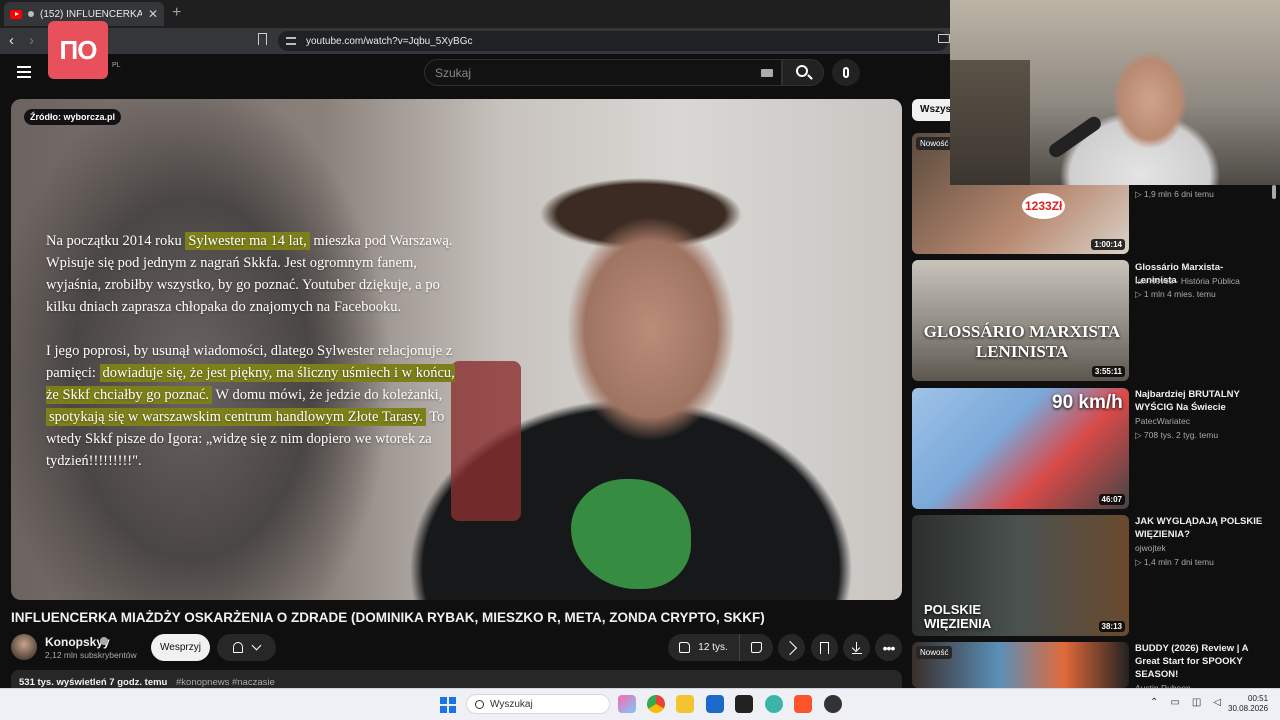 The image size is (1280, 720). What do you see at coordinates (153, 14) in the screenshot?
I see `tab-close-icon: ✕` at bounding box center [153, 14].